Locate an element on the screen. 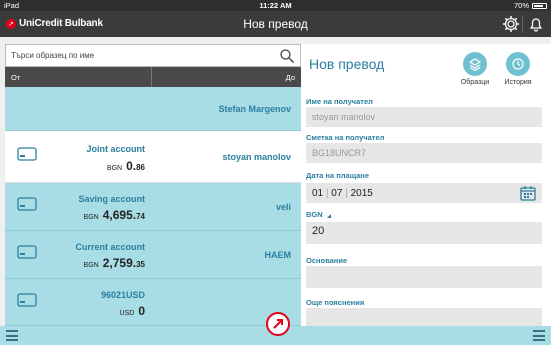 This screenshot has width=551, height=345. recipient-name: veli is located at coordinates (283, 207).